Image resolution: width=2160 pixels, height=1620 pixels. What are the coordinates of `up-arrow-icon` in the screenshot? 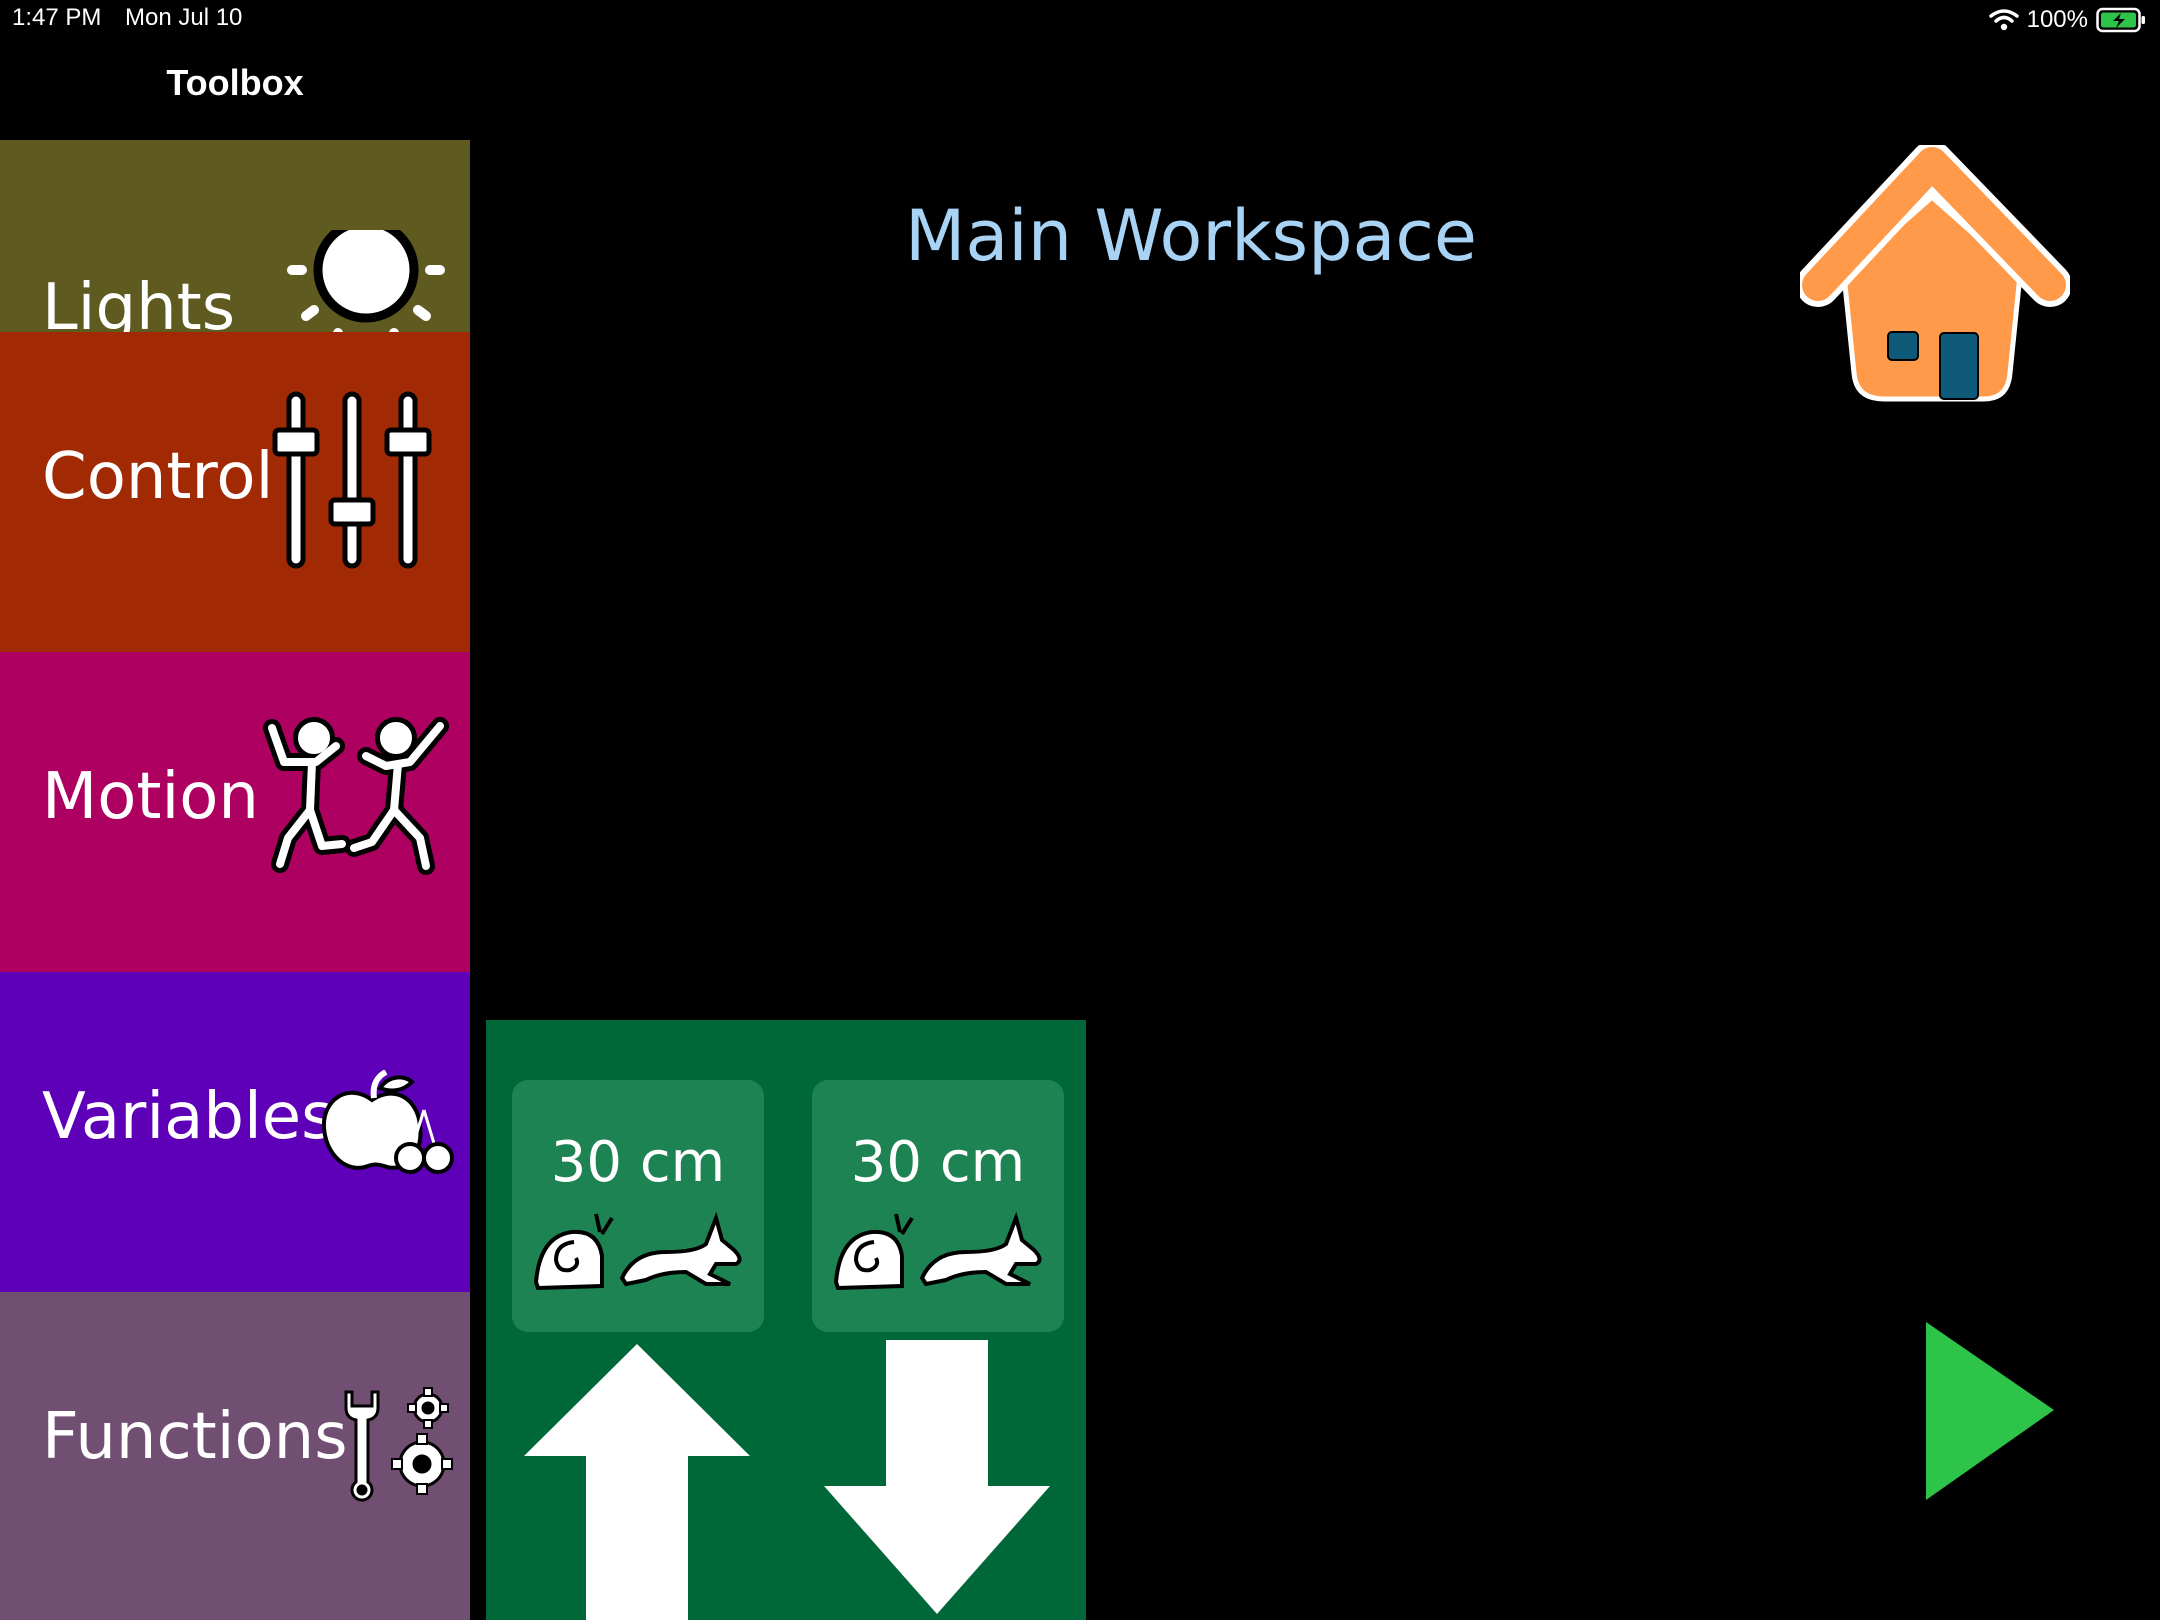 It's located at (637, 1480).